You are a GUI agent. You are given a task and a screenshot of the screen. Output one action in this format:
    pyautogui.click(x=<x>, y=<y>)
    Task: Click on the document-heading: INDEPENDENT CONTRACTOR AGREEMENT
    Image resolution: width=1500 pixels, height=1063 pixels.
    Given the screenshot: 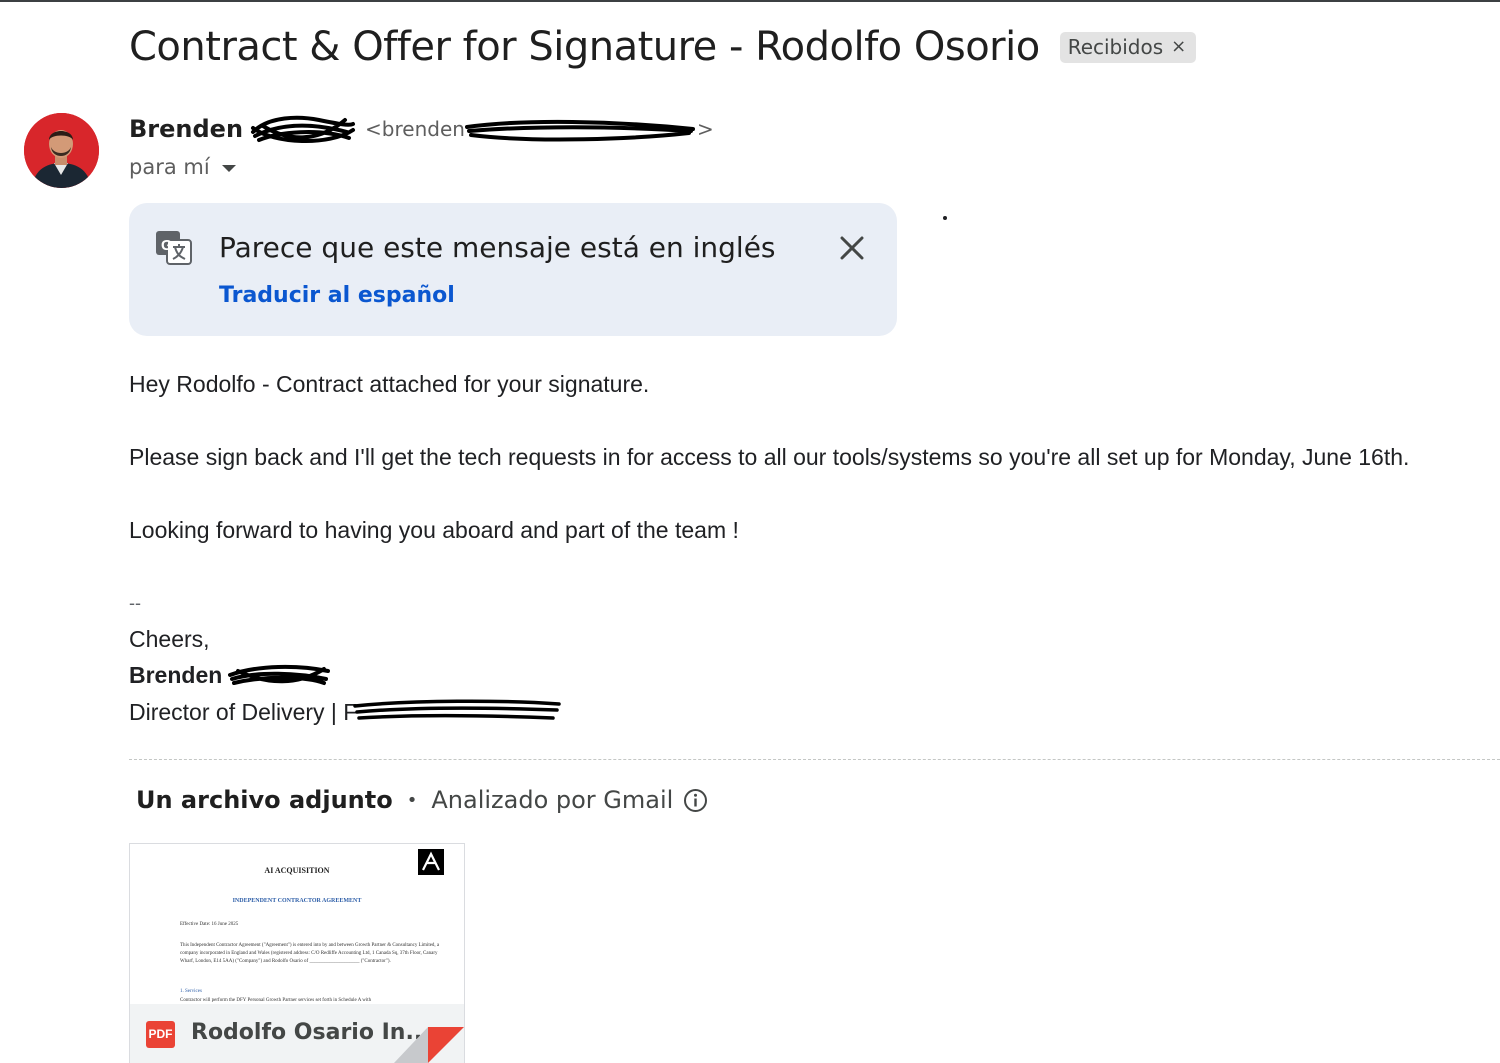 What is the action you would take?
    pyautogui.click(x=297, y=901)
    